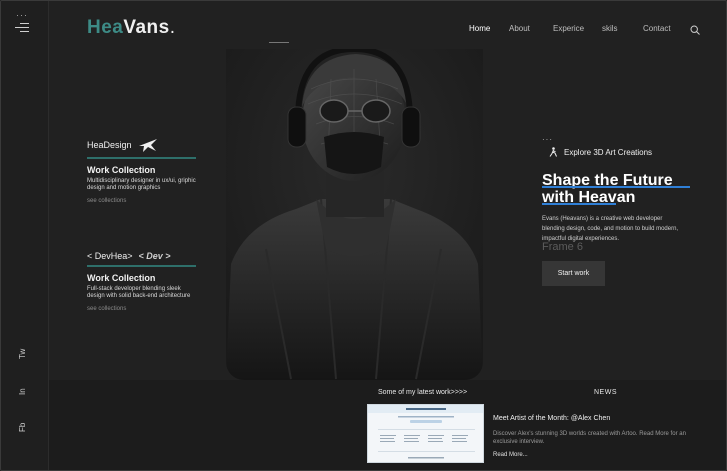  What do you see at coordinates (121, 278) in the screenshot?
I see `dev-card-title: Work Collection` at bounding box center [121, 278].